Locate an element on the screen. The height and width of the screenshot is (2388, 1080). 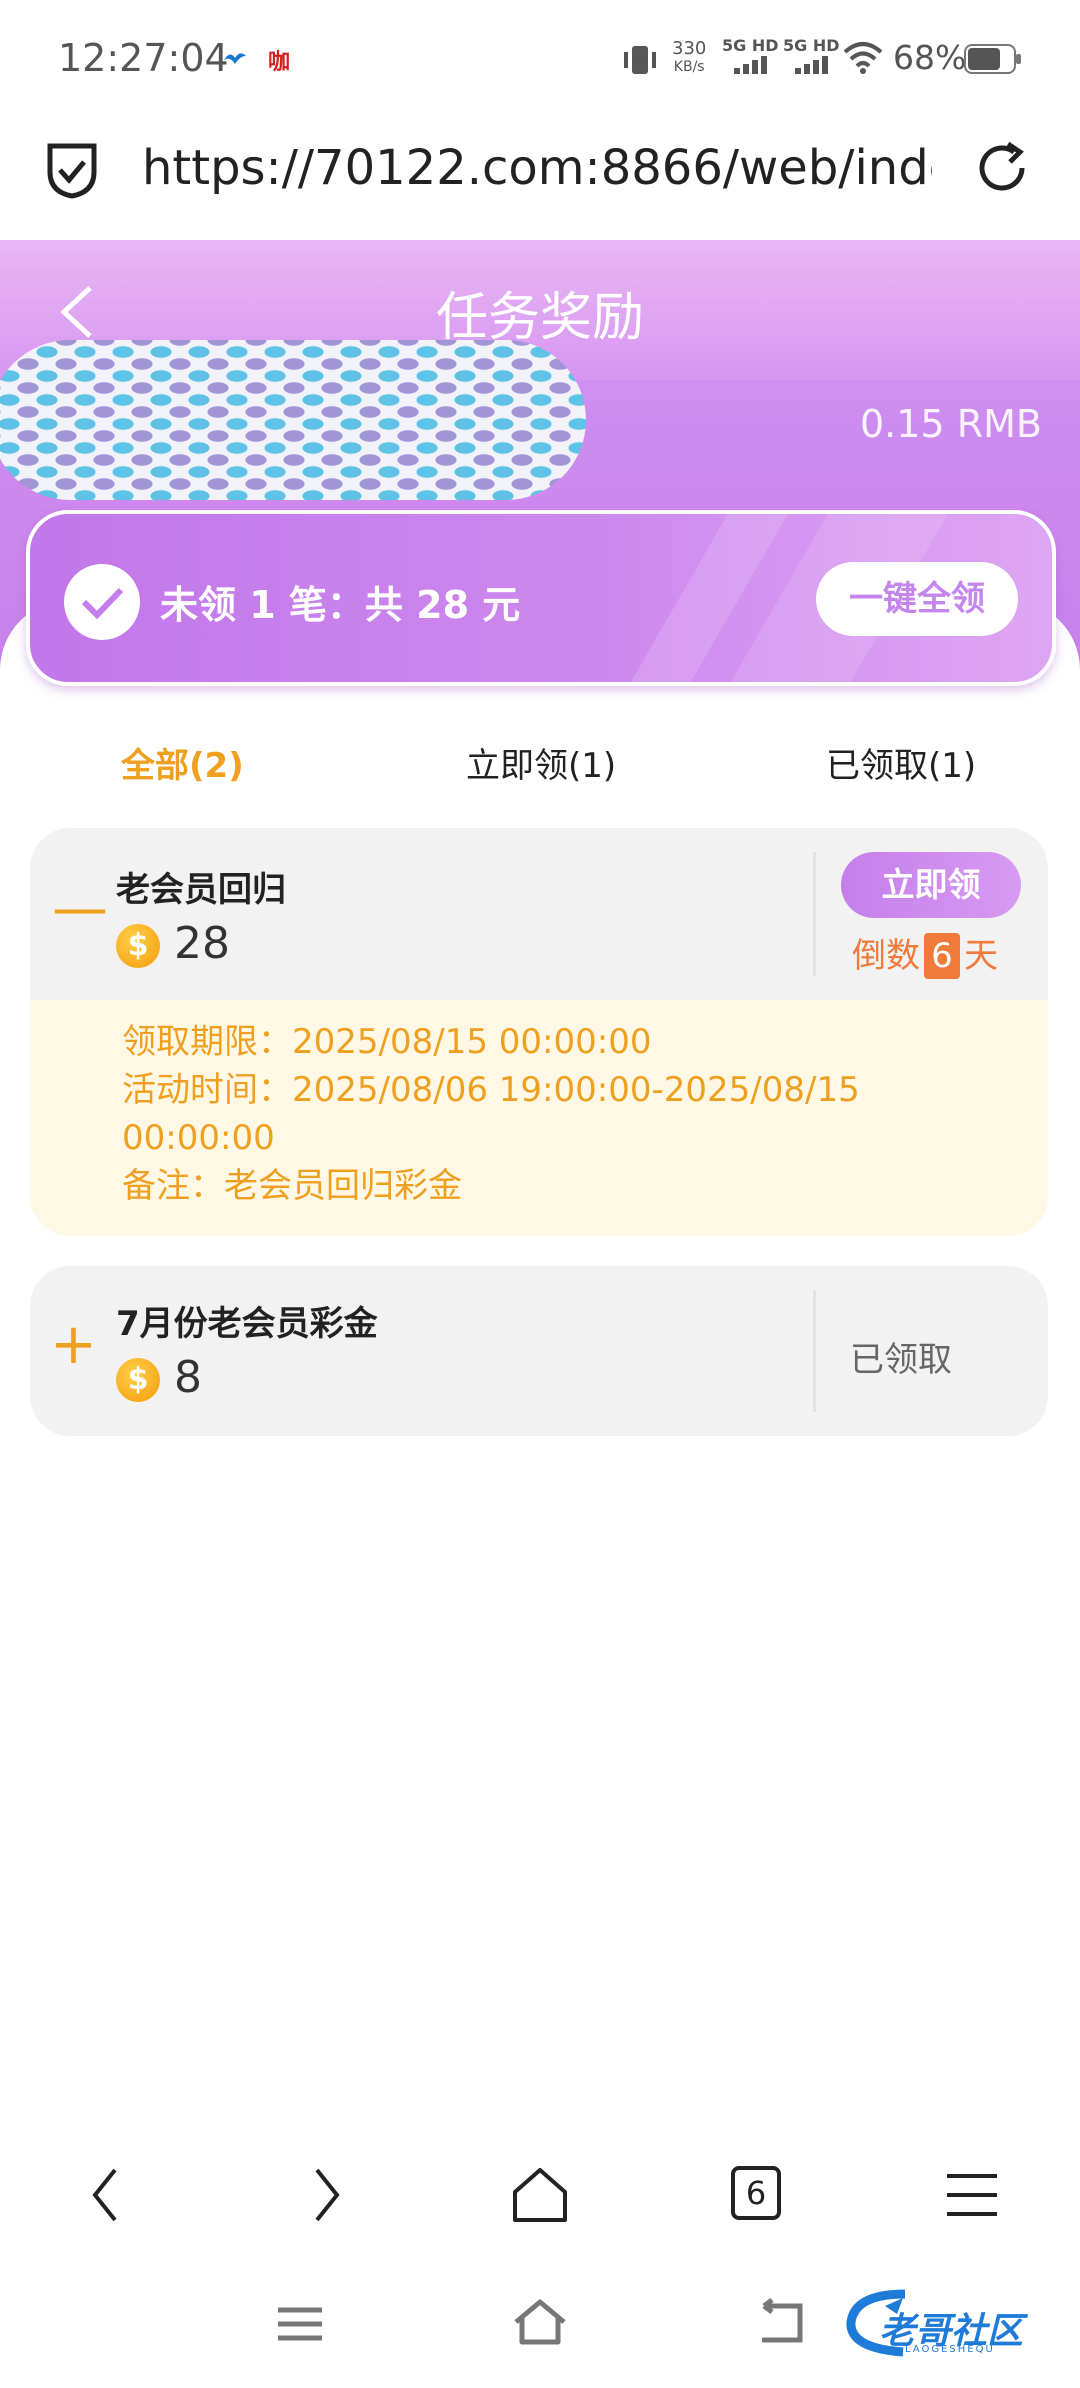
check-circle-icon is located at coordinates (102, 602).